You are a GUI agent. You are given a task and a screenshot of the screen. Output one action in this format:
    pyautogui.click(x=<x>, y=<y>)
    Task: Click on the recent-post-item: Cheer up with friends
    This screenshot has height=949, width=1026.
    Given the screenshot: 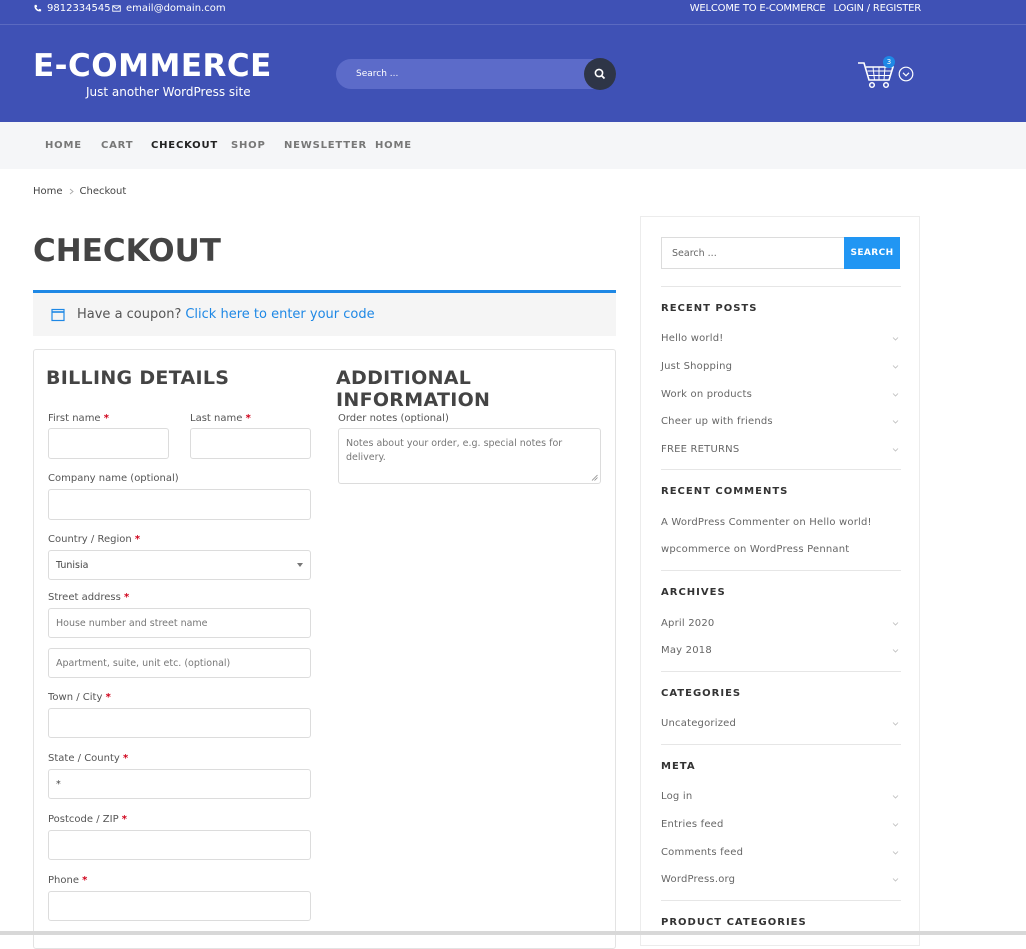 What is the action you would take?
    pyautogui.click(x=781, y=421)
    